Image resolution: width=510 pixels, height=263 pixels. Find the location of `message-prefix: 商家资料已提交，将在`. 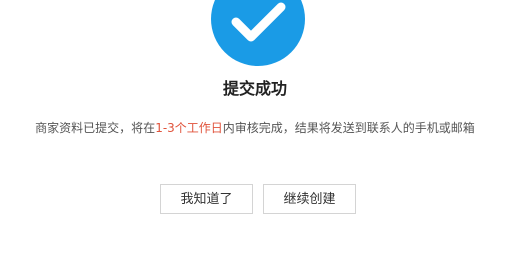

message-prefix: 商家资料已提交，将在 is located at coordinates (95, 128).